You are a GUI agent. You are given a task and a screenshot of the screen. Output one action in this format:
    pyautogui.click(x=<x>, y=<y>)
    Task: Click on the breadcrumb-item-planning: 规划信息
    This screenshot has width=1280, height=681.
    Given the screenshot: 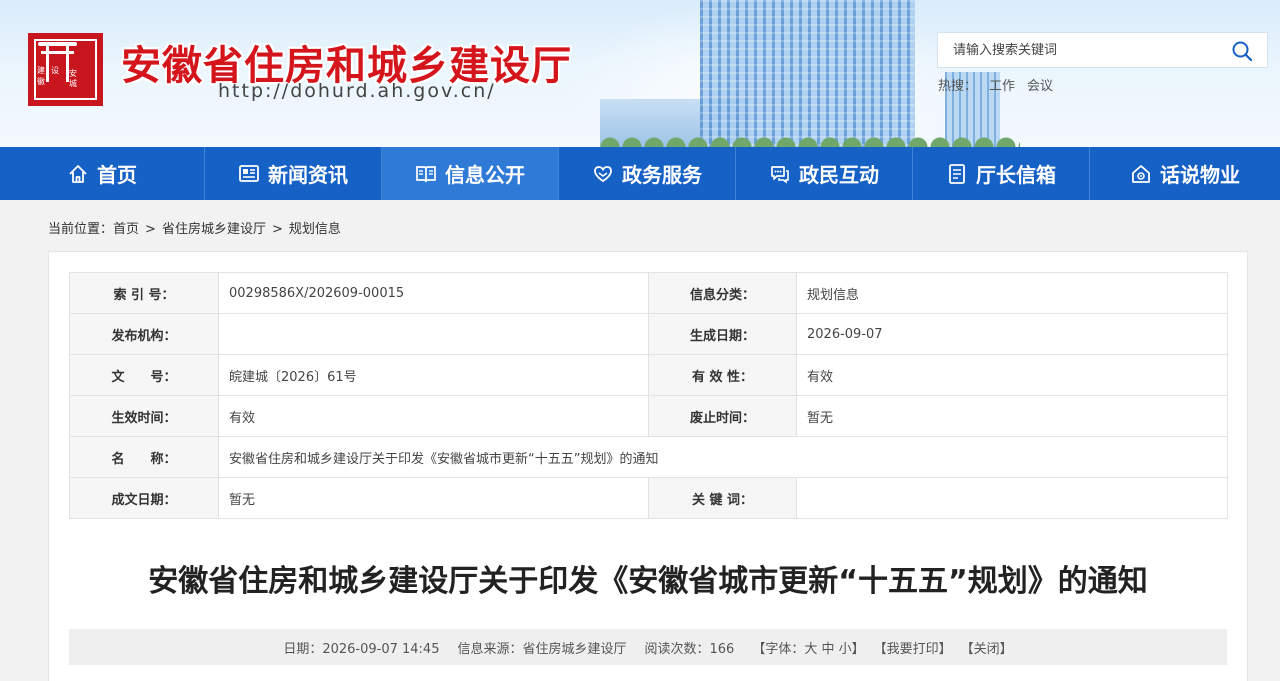 What is the action you would take?
    pyautogui.click(x=315, y=229)
    